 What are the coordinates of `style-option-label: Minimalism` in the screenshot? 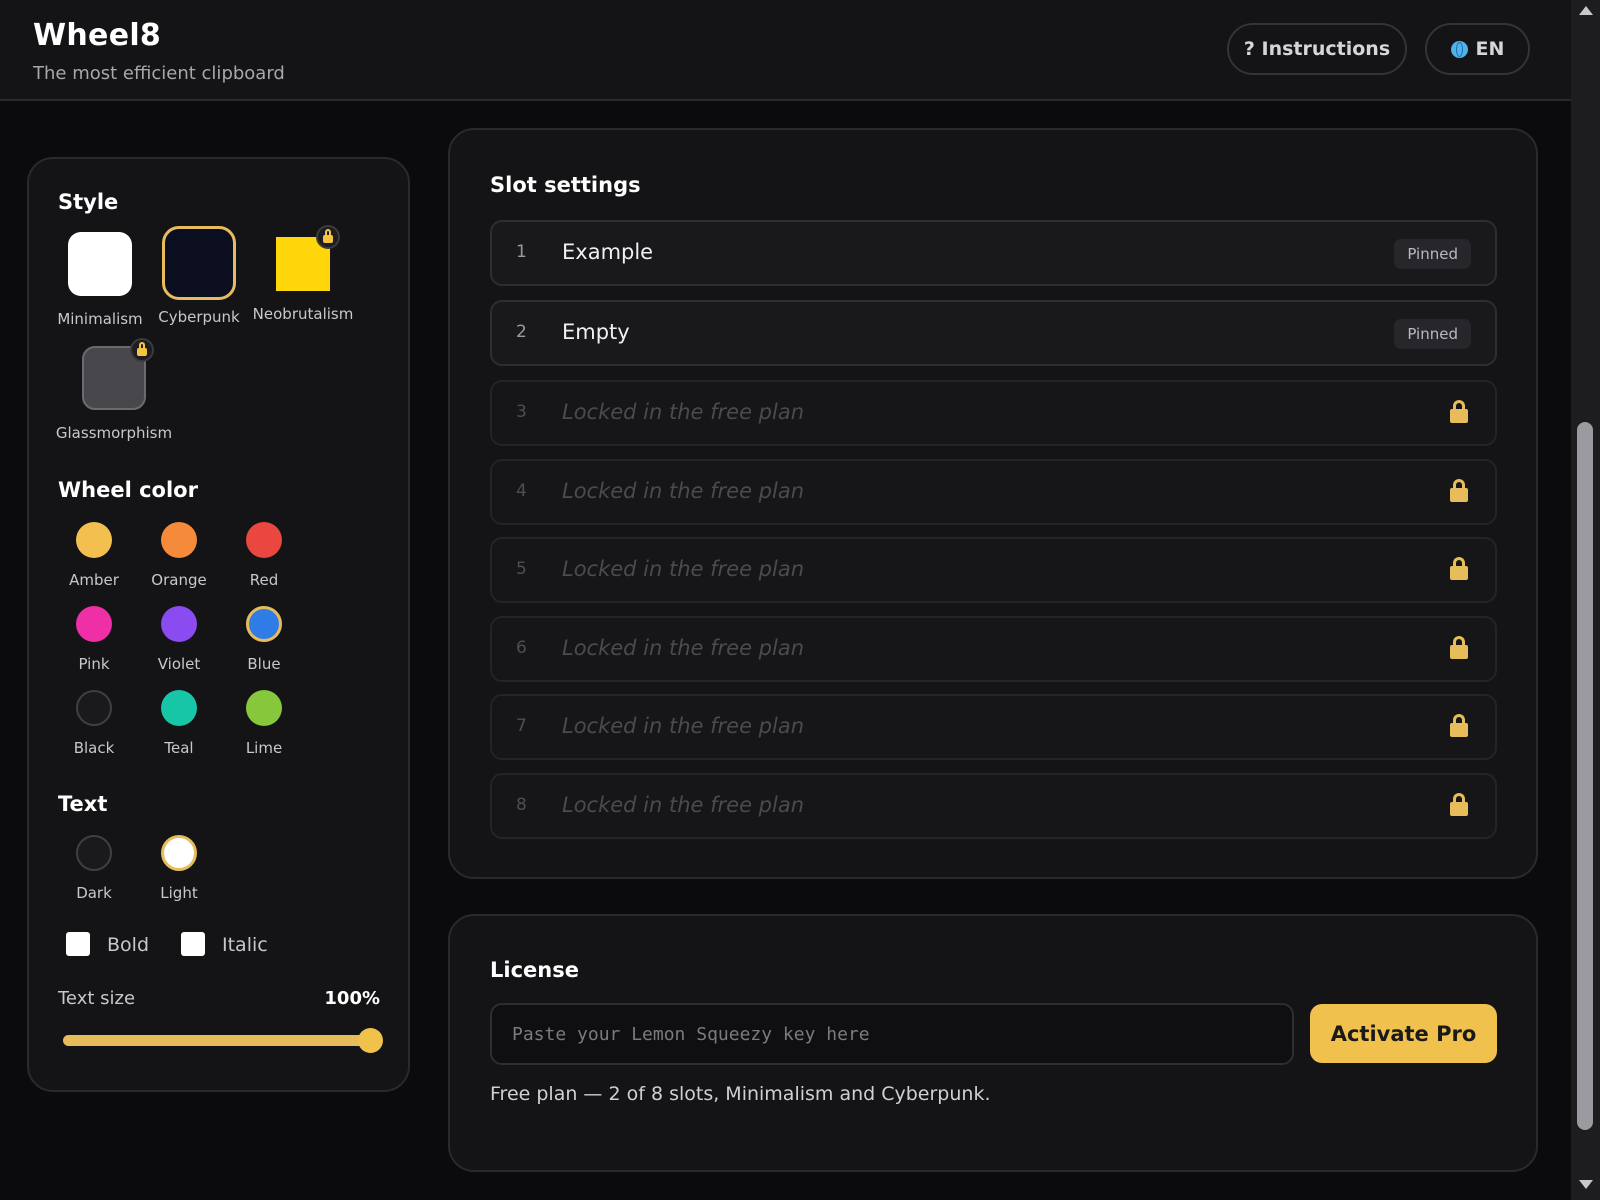 It's located at (100, 319).